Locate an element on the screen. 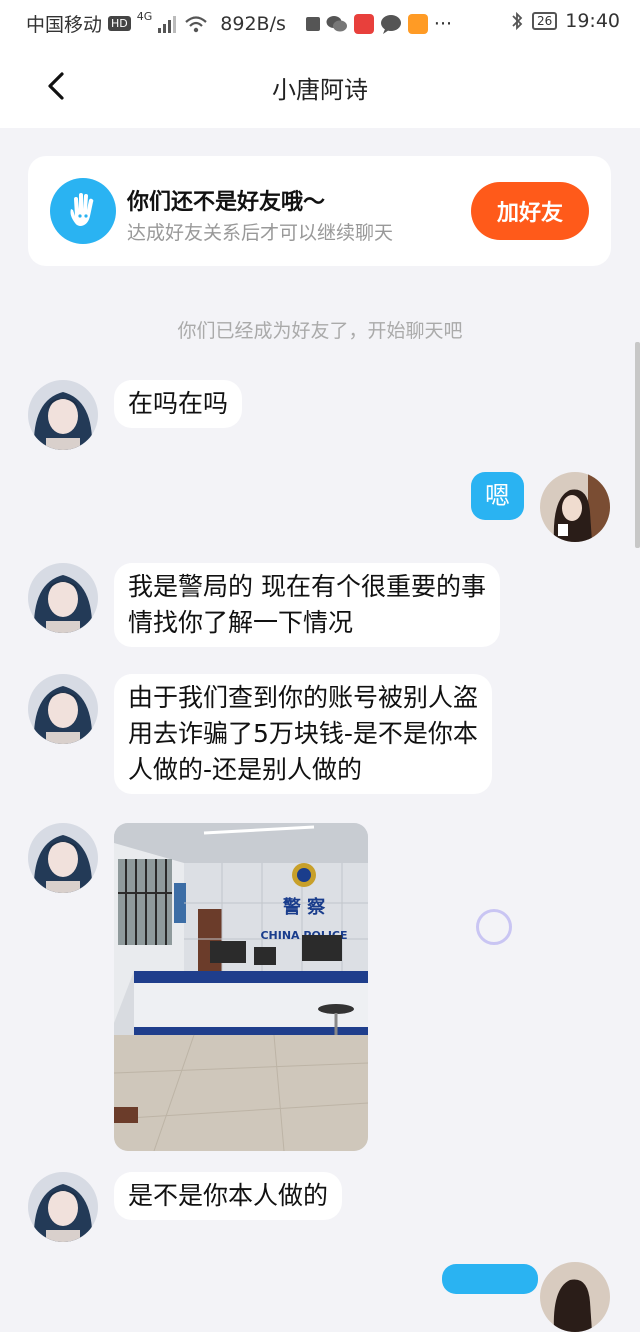 Image resolution: width=640 pixels, height=1332 pixels. card-title: 你们还不是好友哦～ is located at coordinates (226, 202).